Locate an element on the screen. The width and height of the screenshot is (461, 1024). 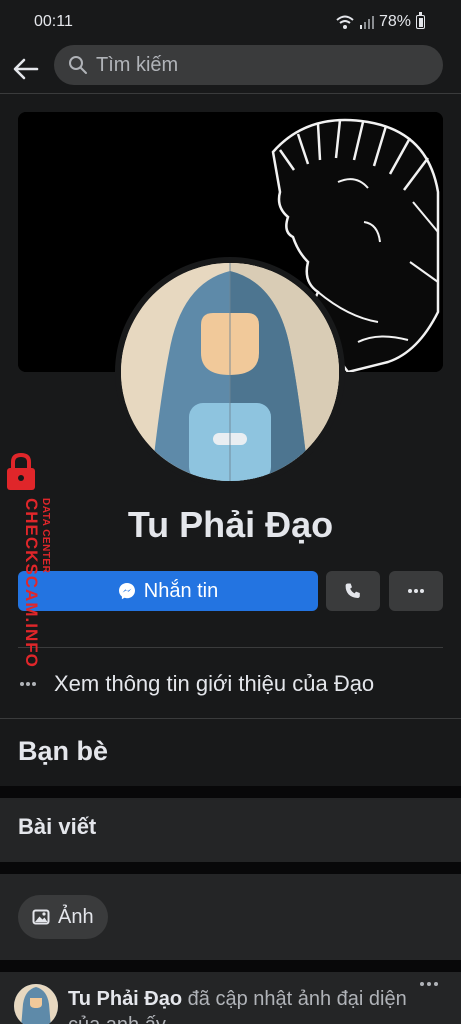
avatar is located at coordinates (230, 372).